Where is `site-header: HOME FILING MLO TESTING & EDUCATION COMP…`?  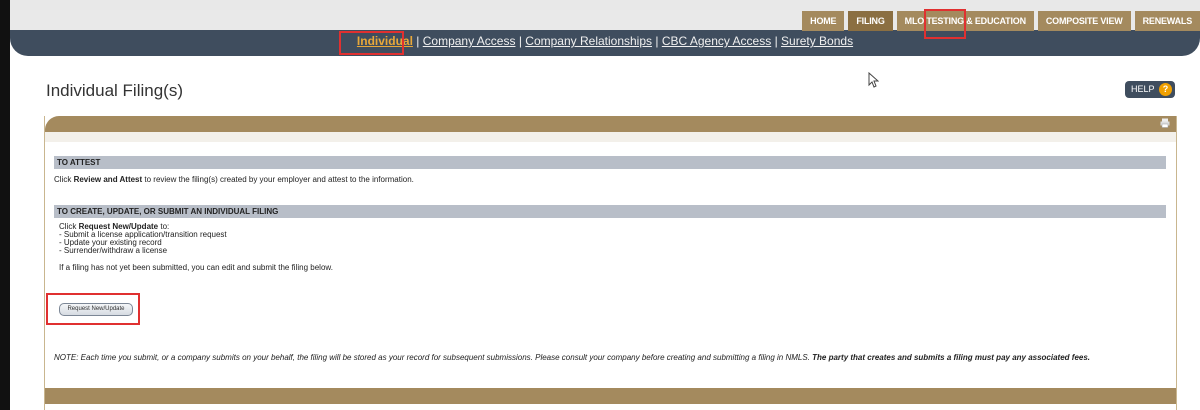 site-header: HOME FILING MLO TESTING & EDUCATION COMP… is located at coordinates (605, 33).